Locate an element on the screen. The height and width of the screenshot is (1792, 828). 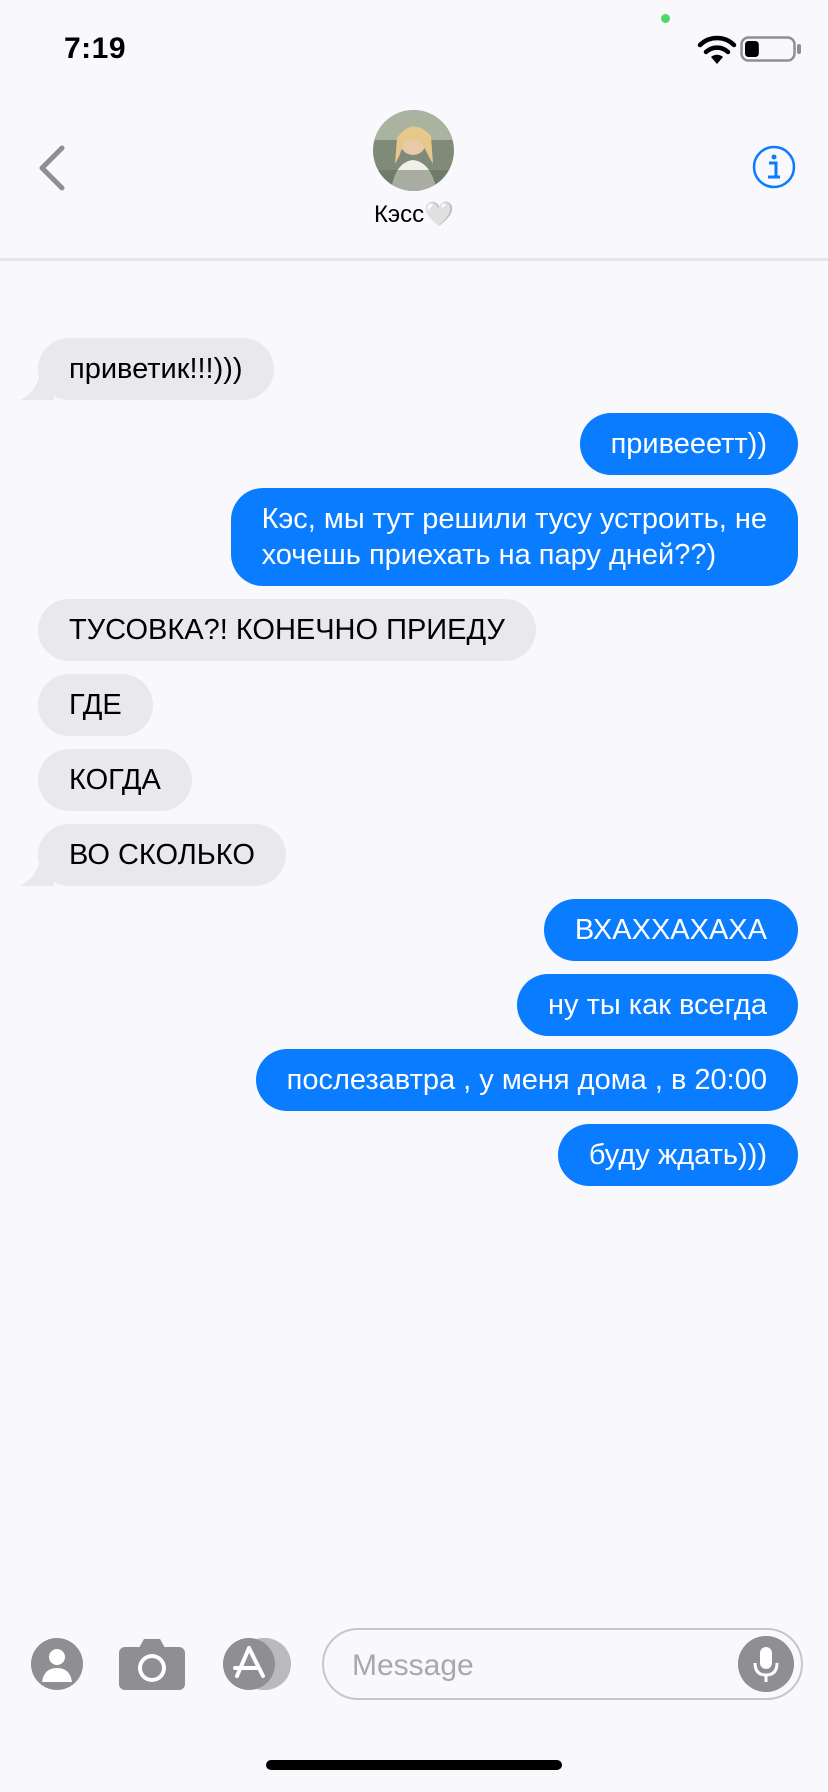
message-row: КОГДА is located at coordinates (414, 780).